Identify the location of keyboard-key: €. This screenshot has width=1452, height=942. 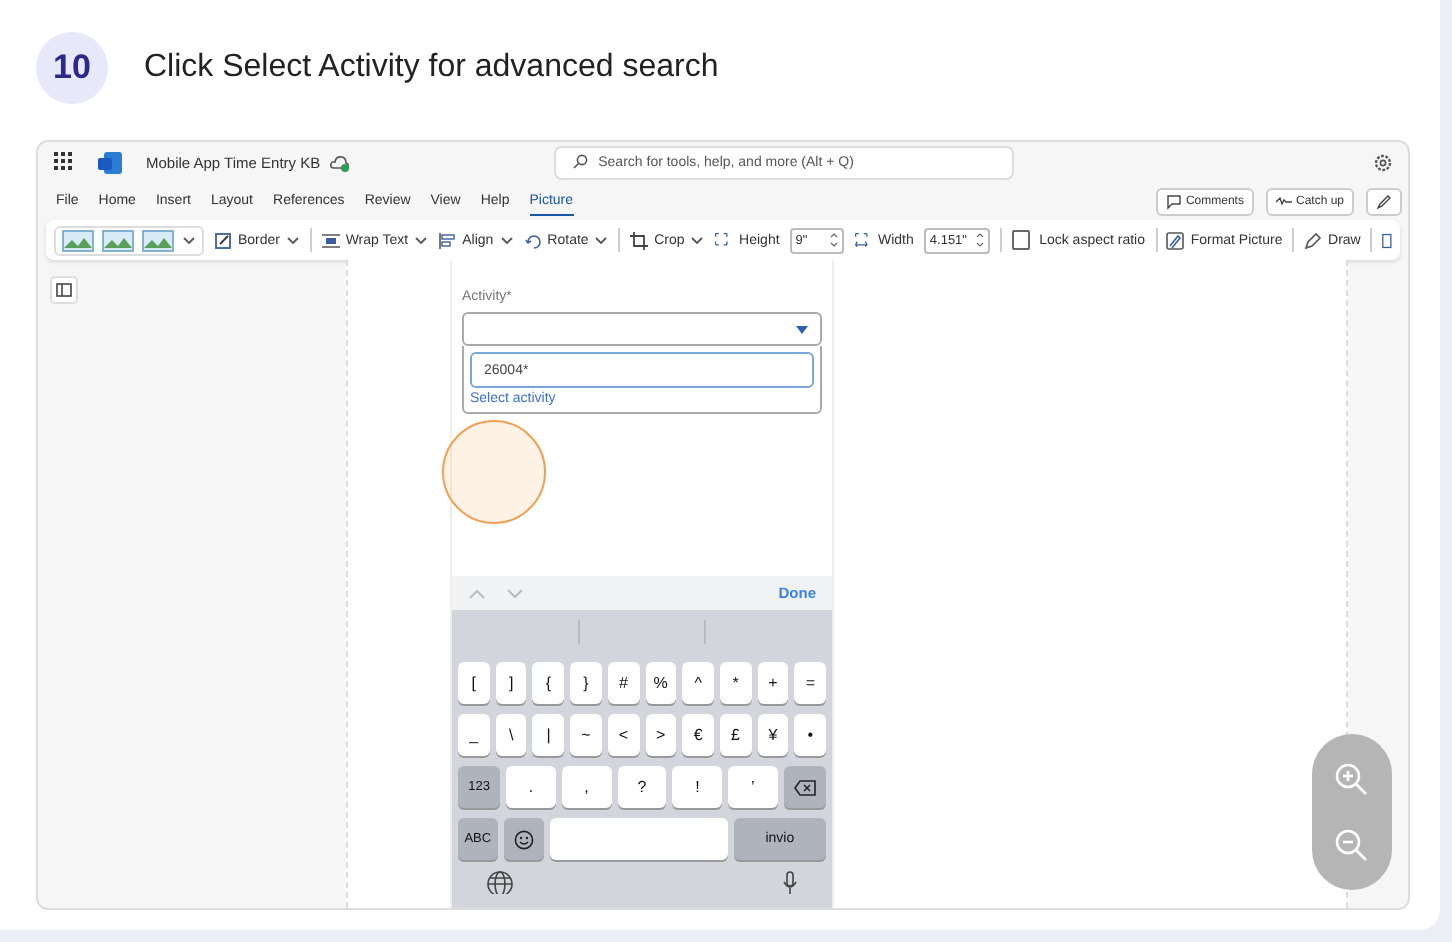
(698, 735).